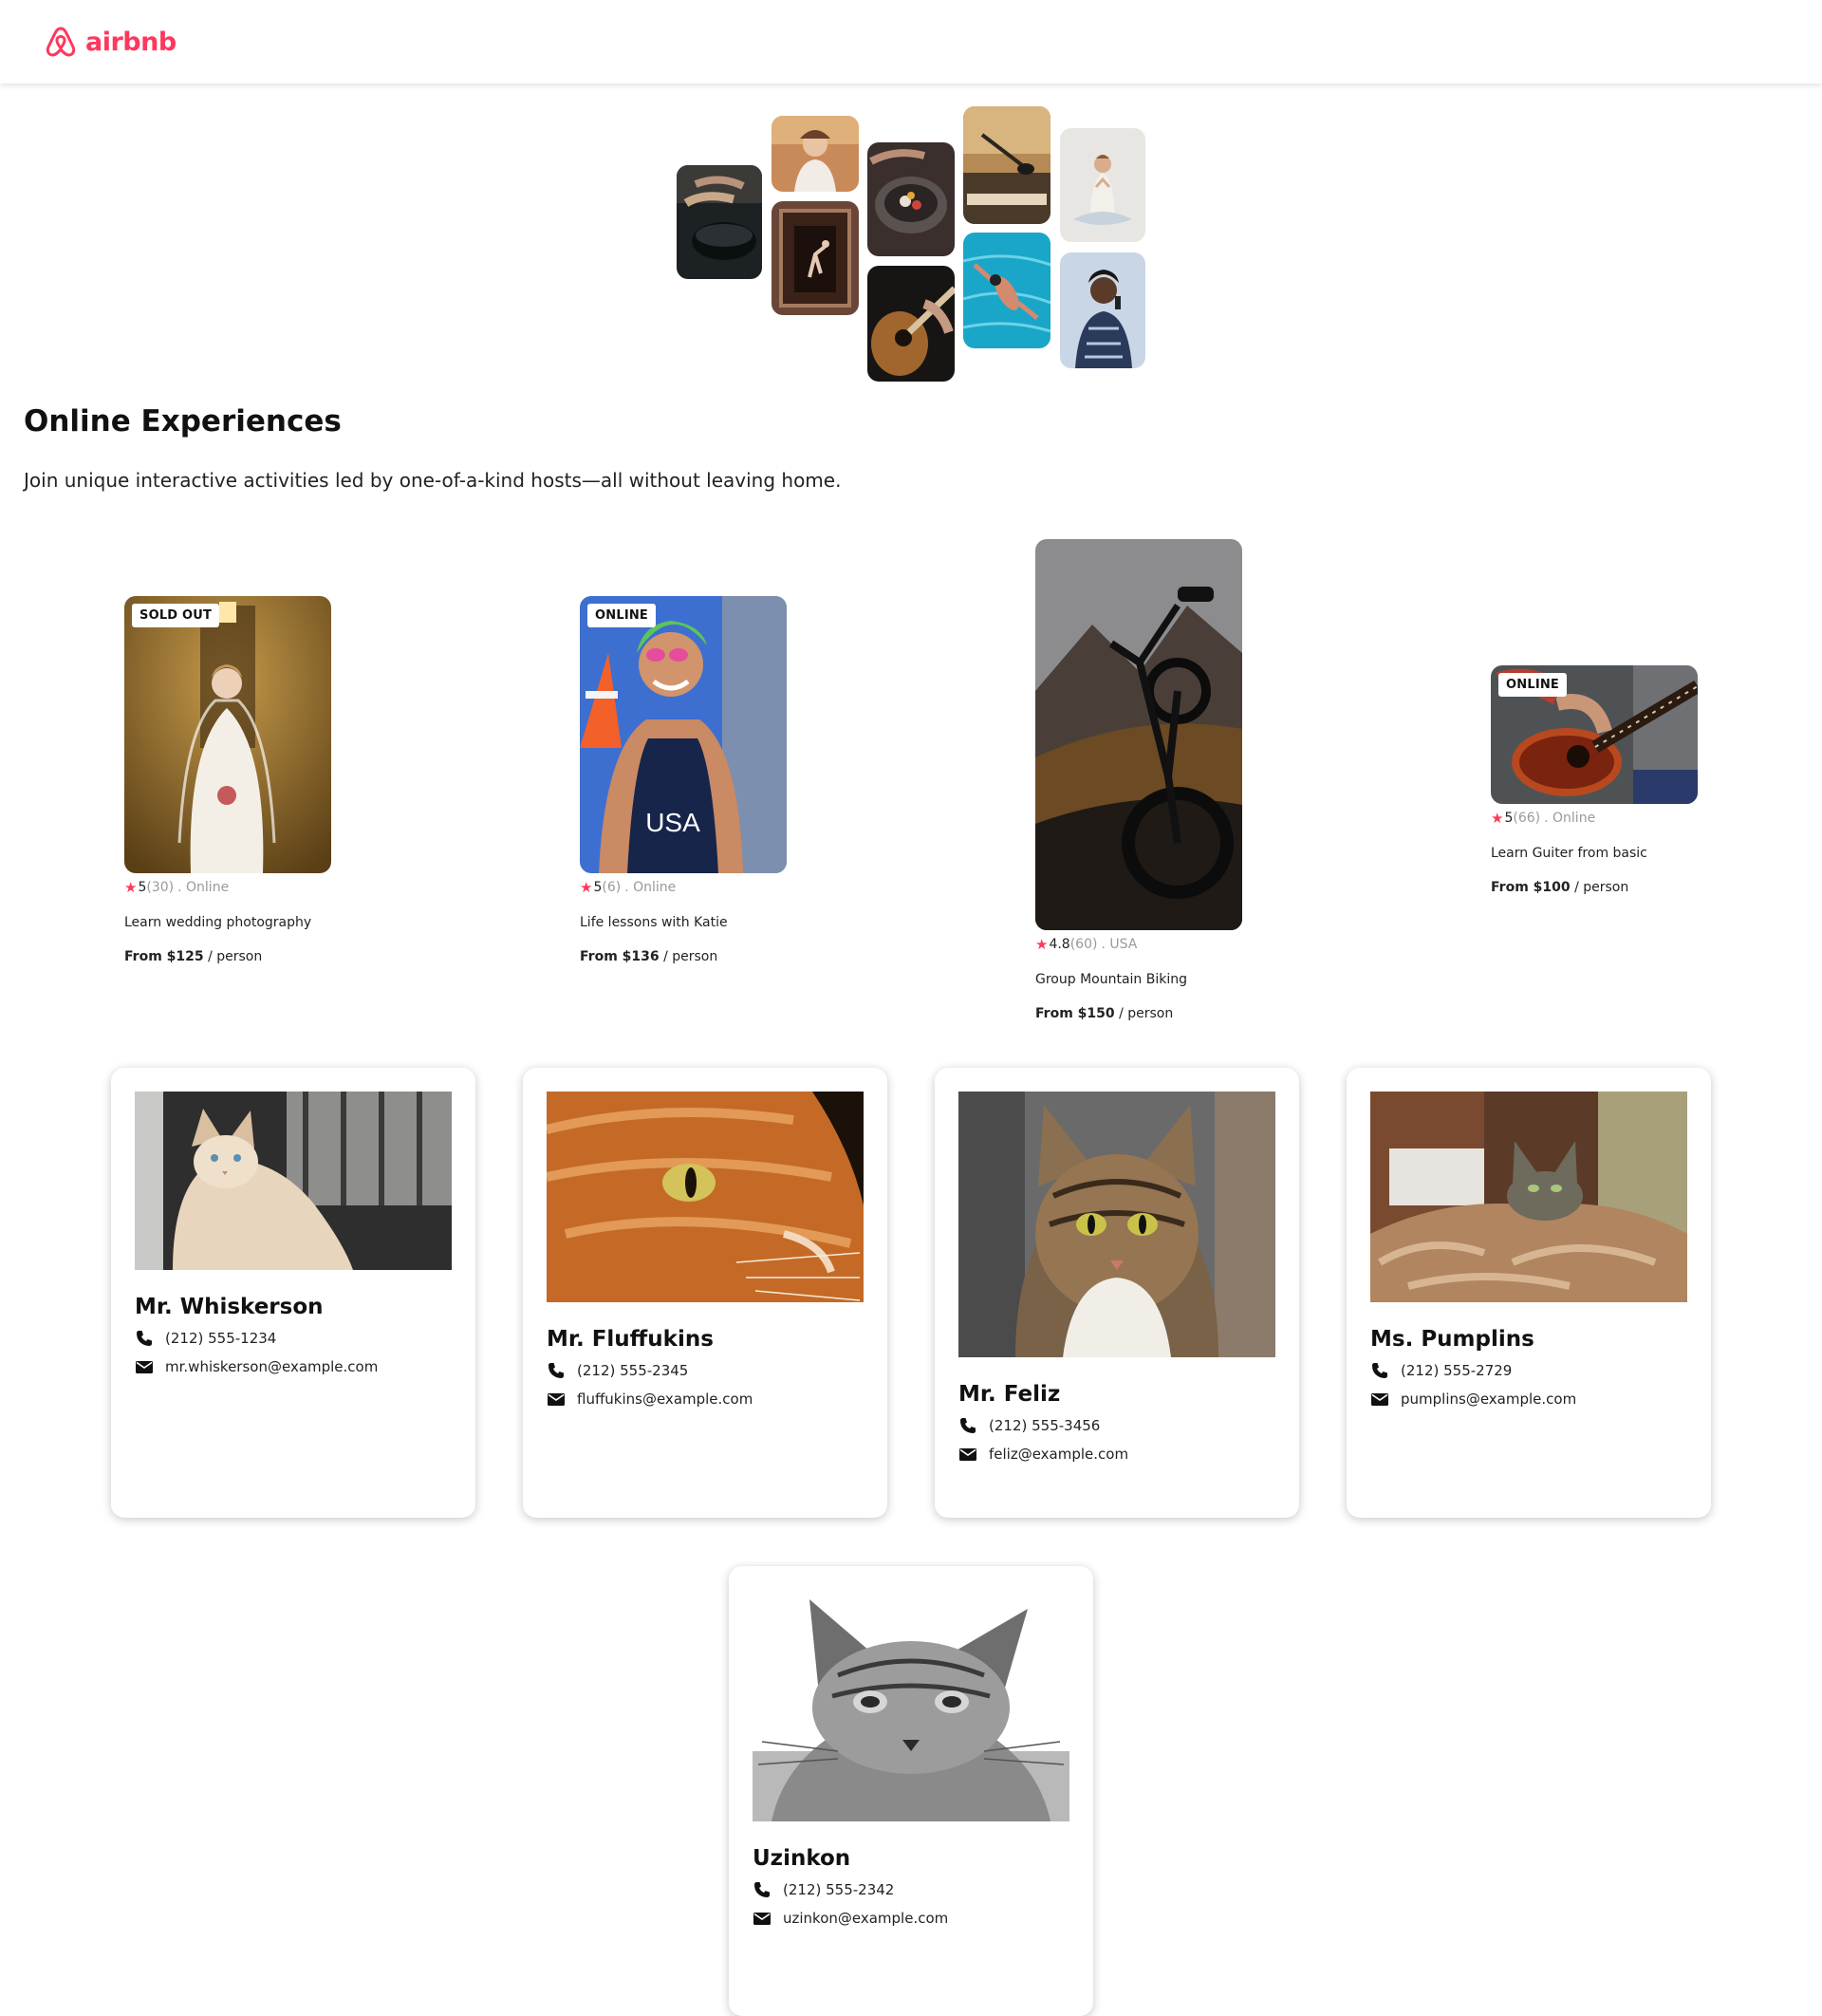 This screenshot has width=1822, height=2016. What do you see at coordinates (672, 822) in the screenshot?
I see `svg-text: USA` at bounding box center [672, 822].